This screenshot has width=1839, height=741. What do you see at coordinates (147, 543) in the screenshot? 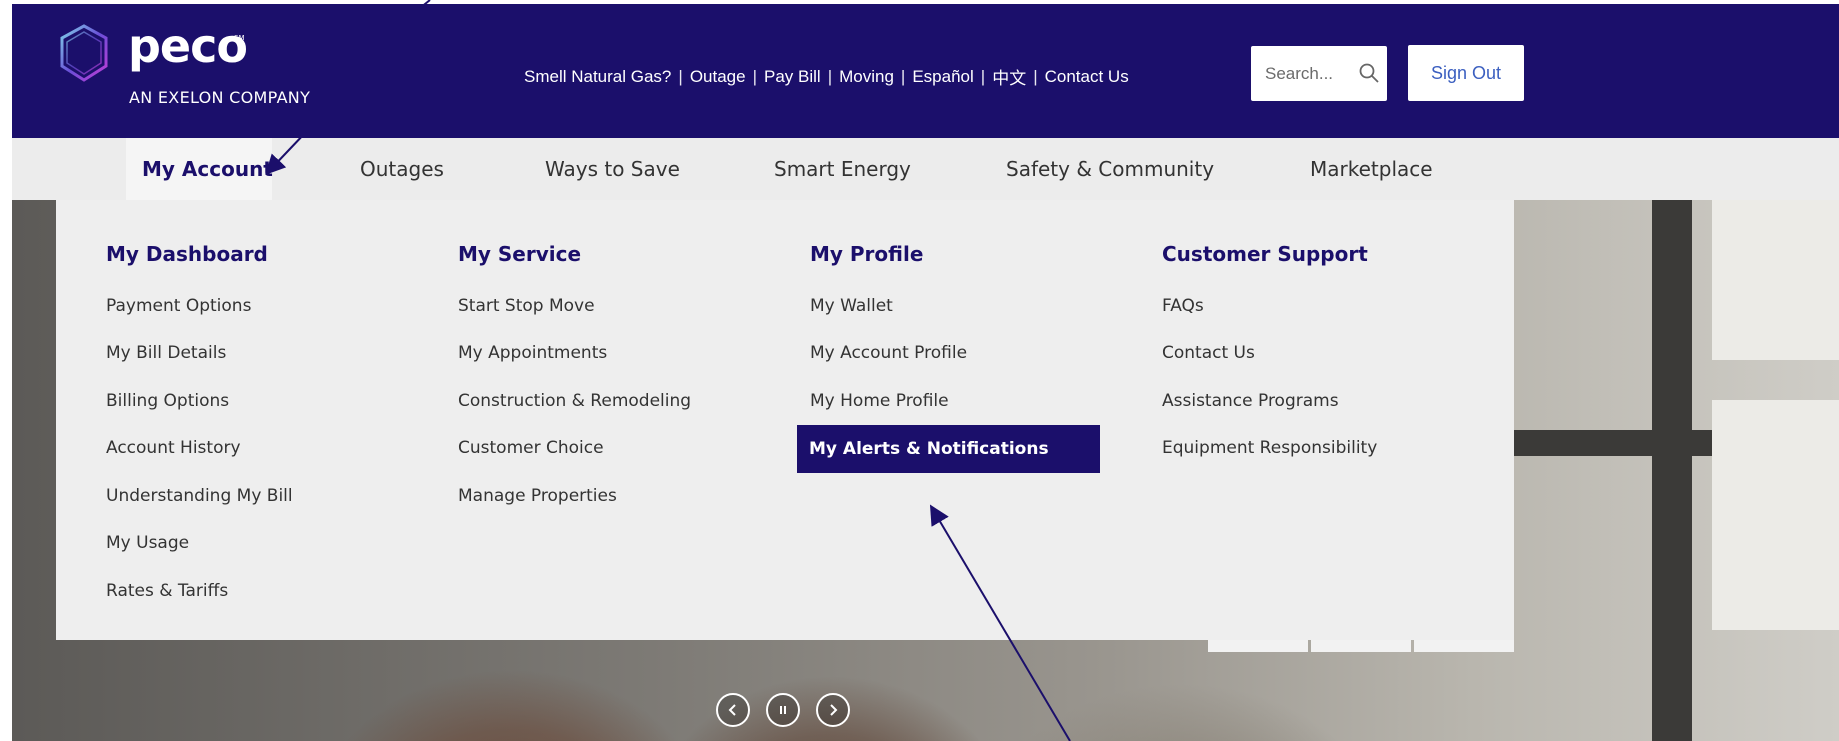
I see `dropdown-link-my-usage: My Usage` at bounding box center [147, 543].